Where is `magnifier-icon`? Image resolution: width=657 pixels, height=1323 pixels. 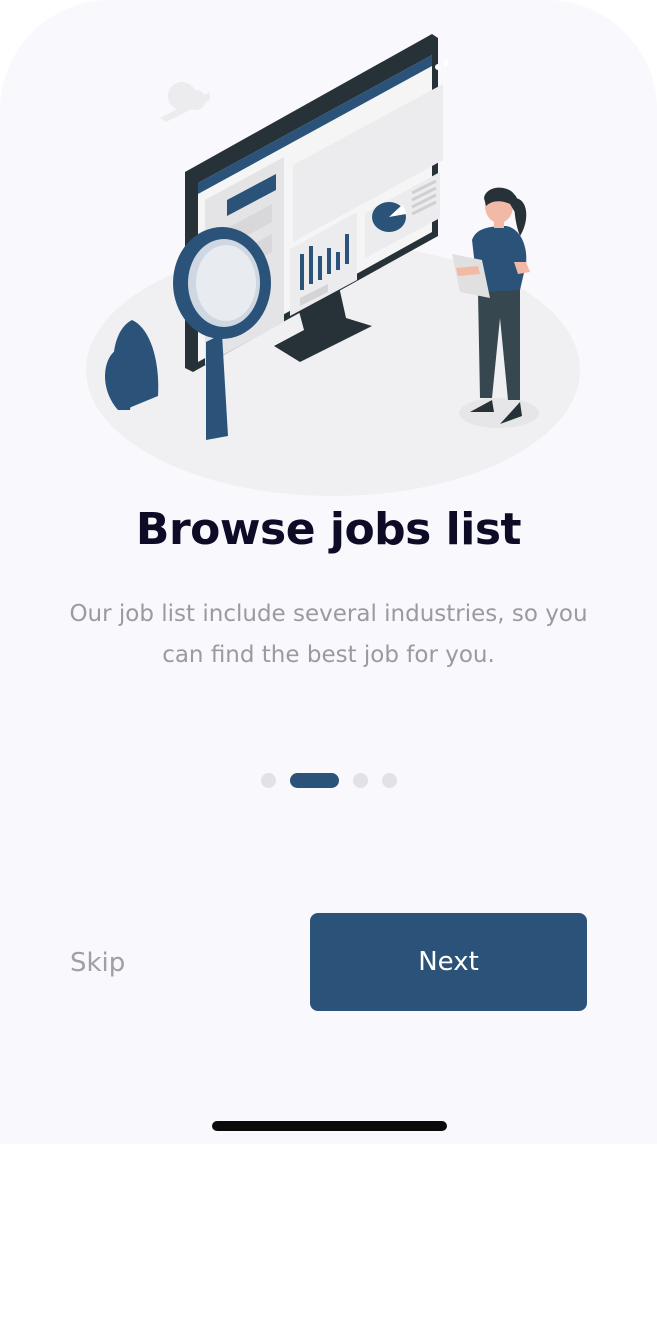
magnifier-icon is located at coordinates (222, 283).